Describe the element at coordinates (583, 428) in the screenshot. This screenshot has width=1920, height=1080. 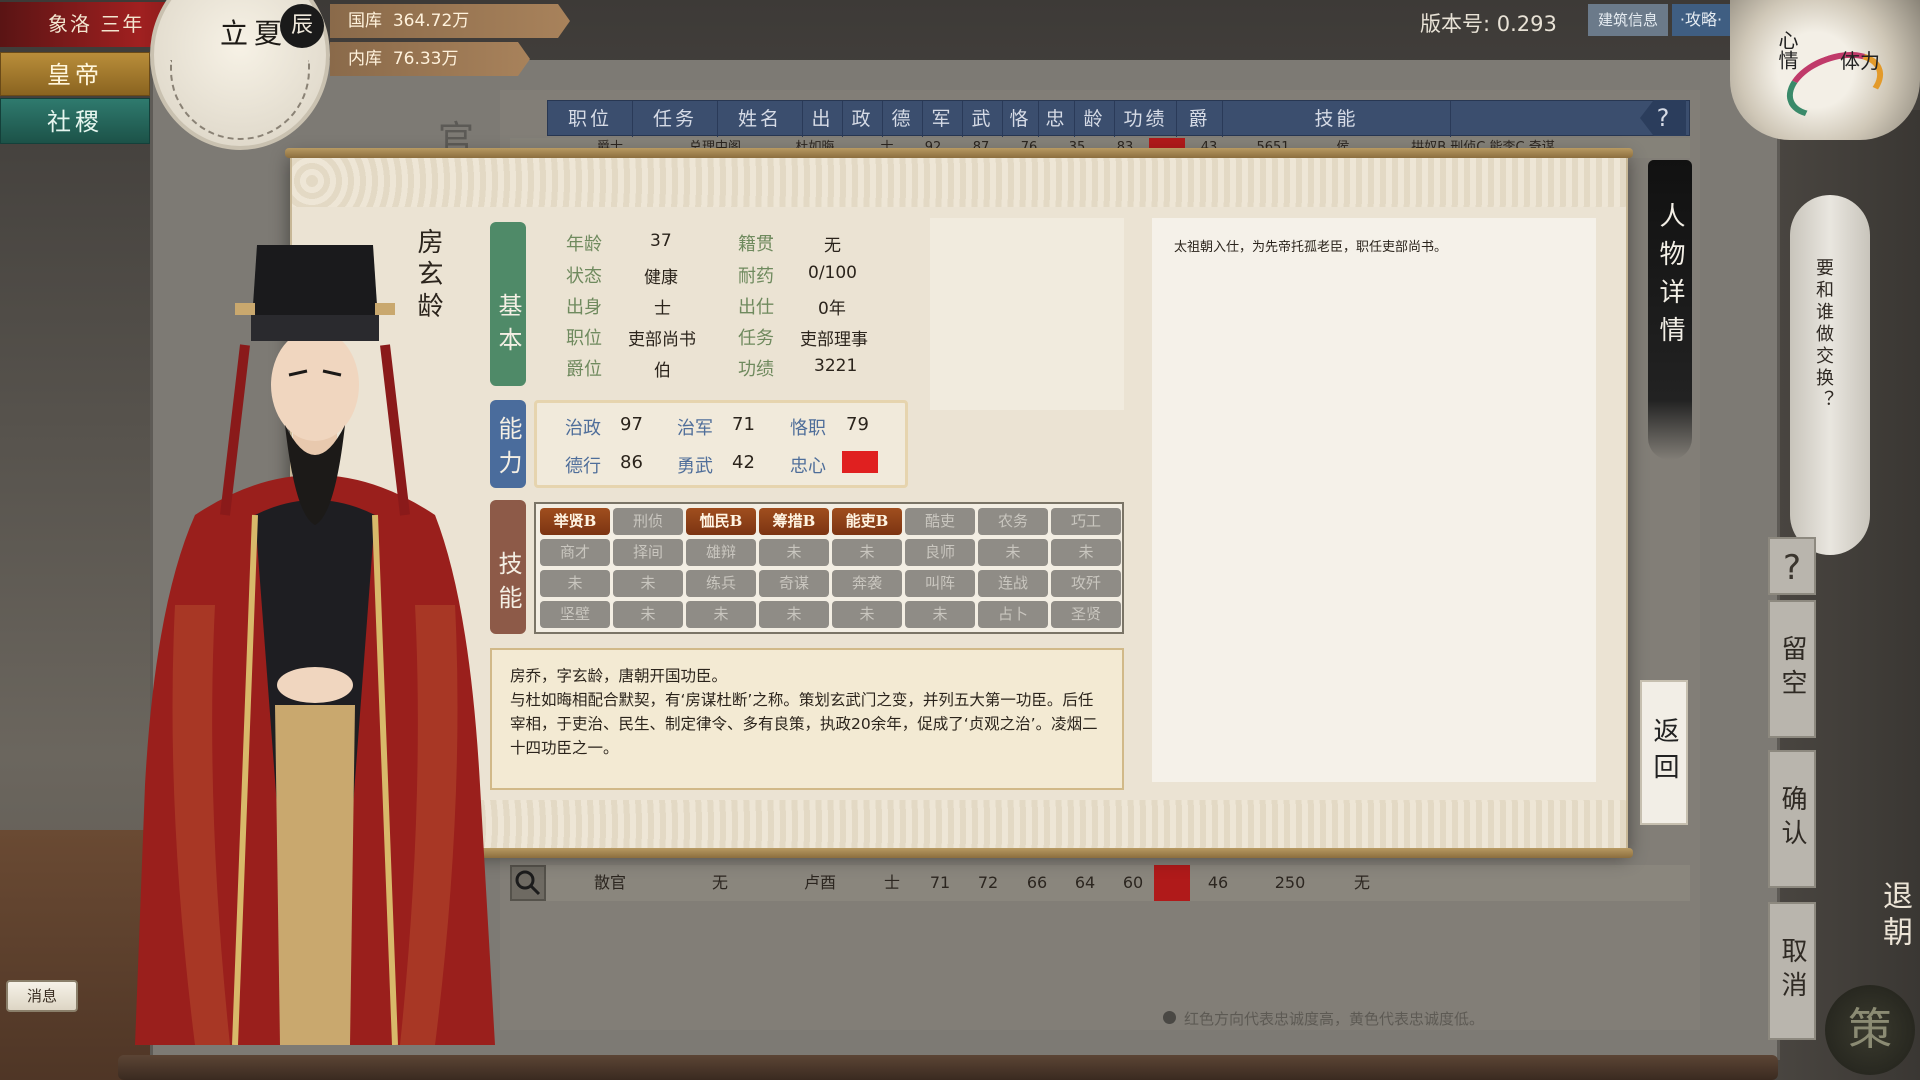
I see `zhengzhi-key: 治政` at that location.